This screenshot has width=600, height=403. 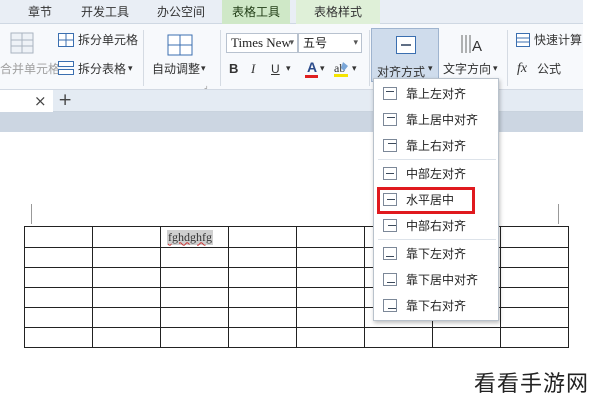 I want to click on split-cell-icon, so click(x=66, y=40).